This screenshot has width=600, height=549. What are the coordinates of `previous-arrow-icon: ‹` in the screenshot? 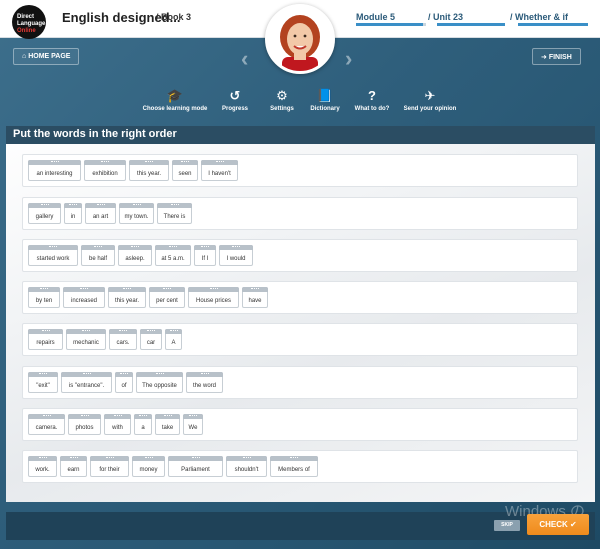 It's located at (244, 59).